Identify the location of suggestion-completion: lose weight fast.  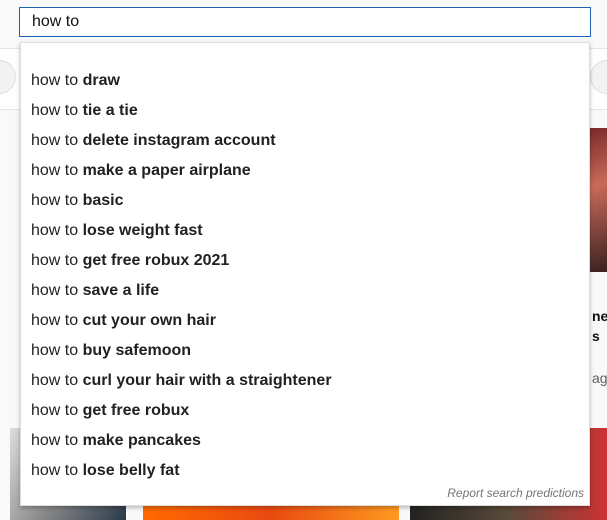
(142, 230).